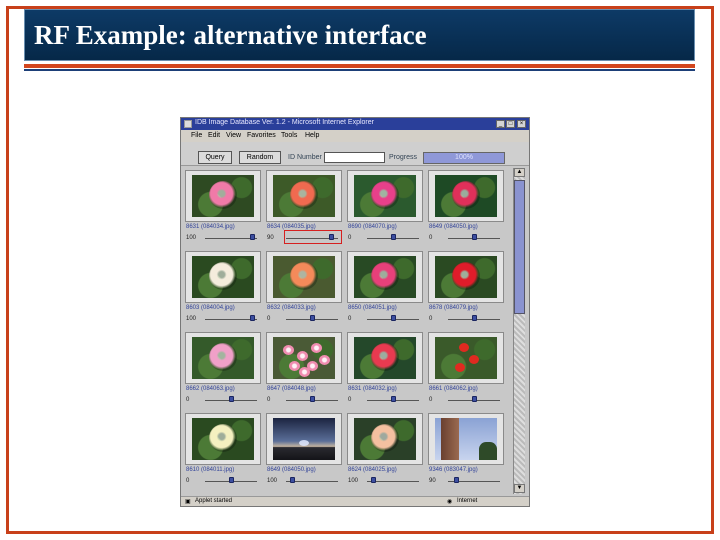 This screenshot has width=720, height=540. Describe the element at coordinates (519, 488) in the screenshot. I see `scroll-down-arrow-icon: ▼` at that location.